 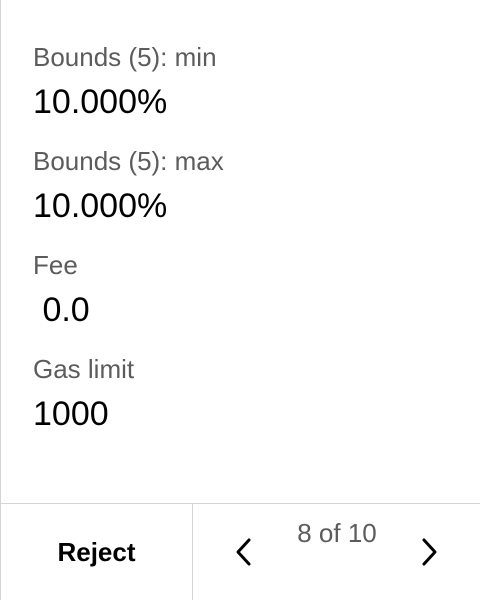 I want to click on field-label: Fee, so click(x=55, y=265).